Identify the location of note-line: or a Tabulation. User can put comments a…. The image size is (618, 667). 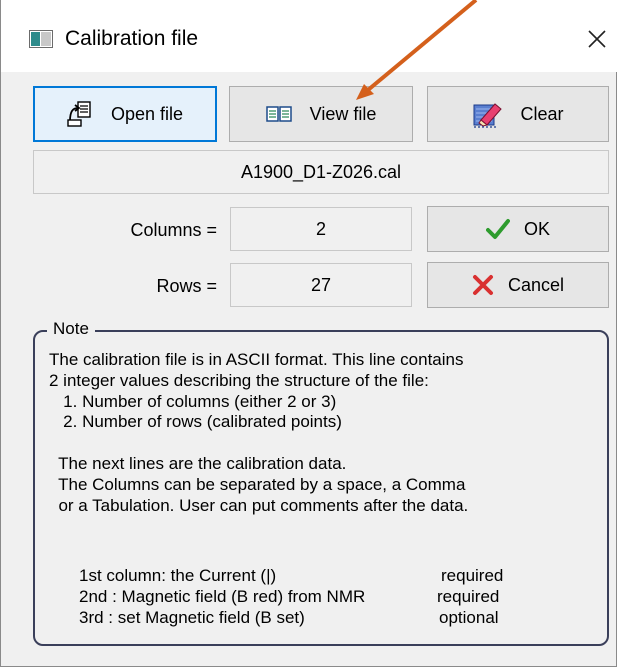
(259, 505).